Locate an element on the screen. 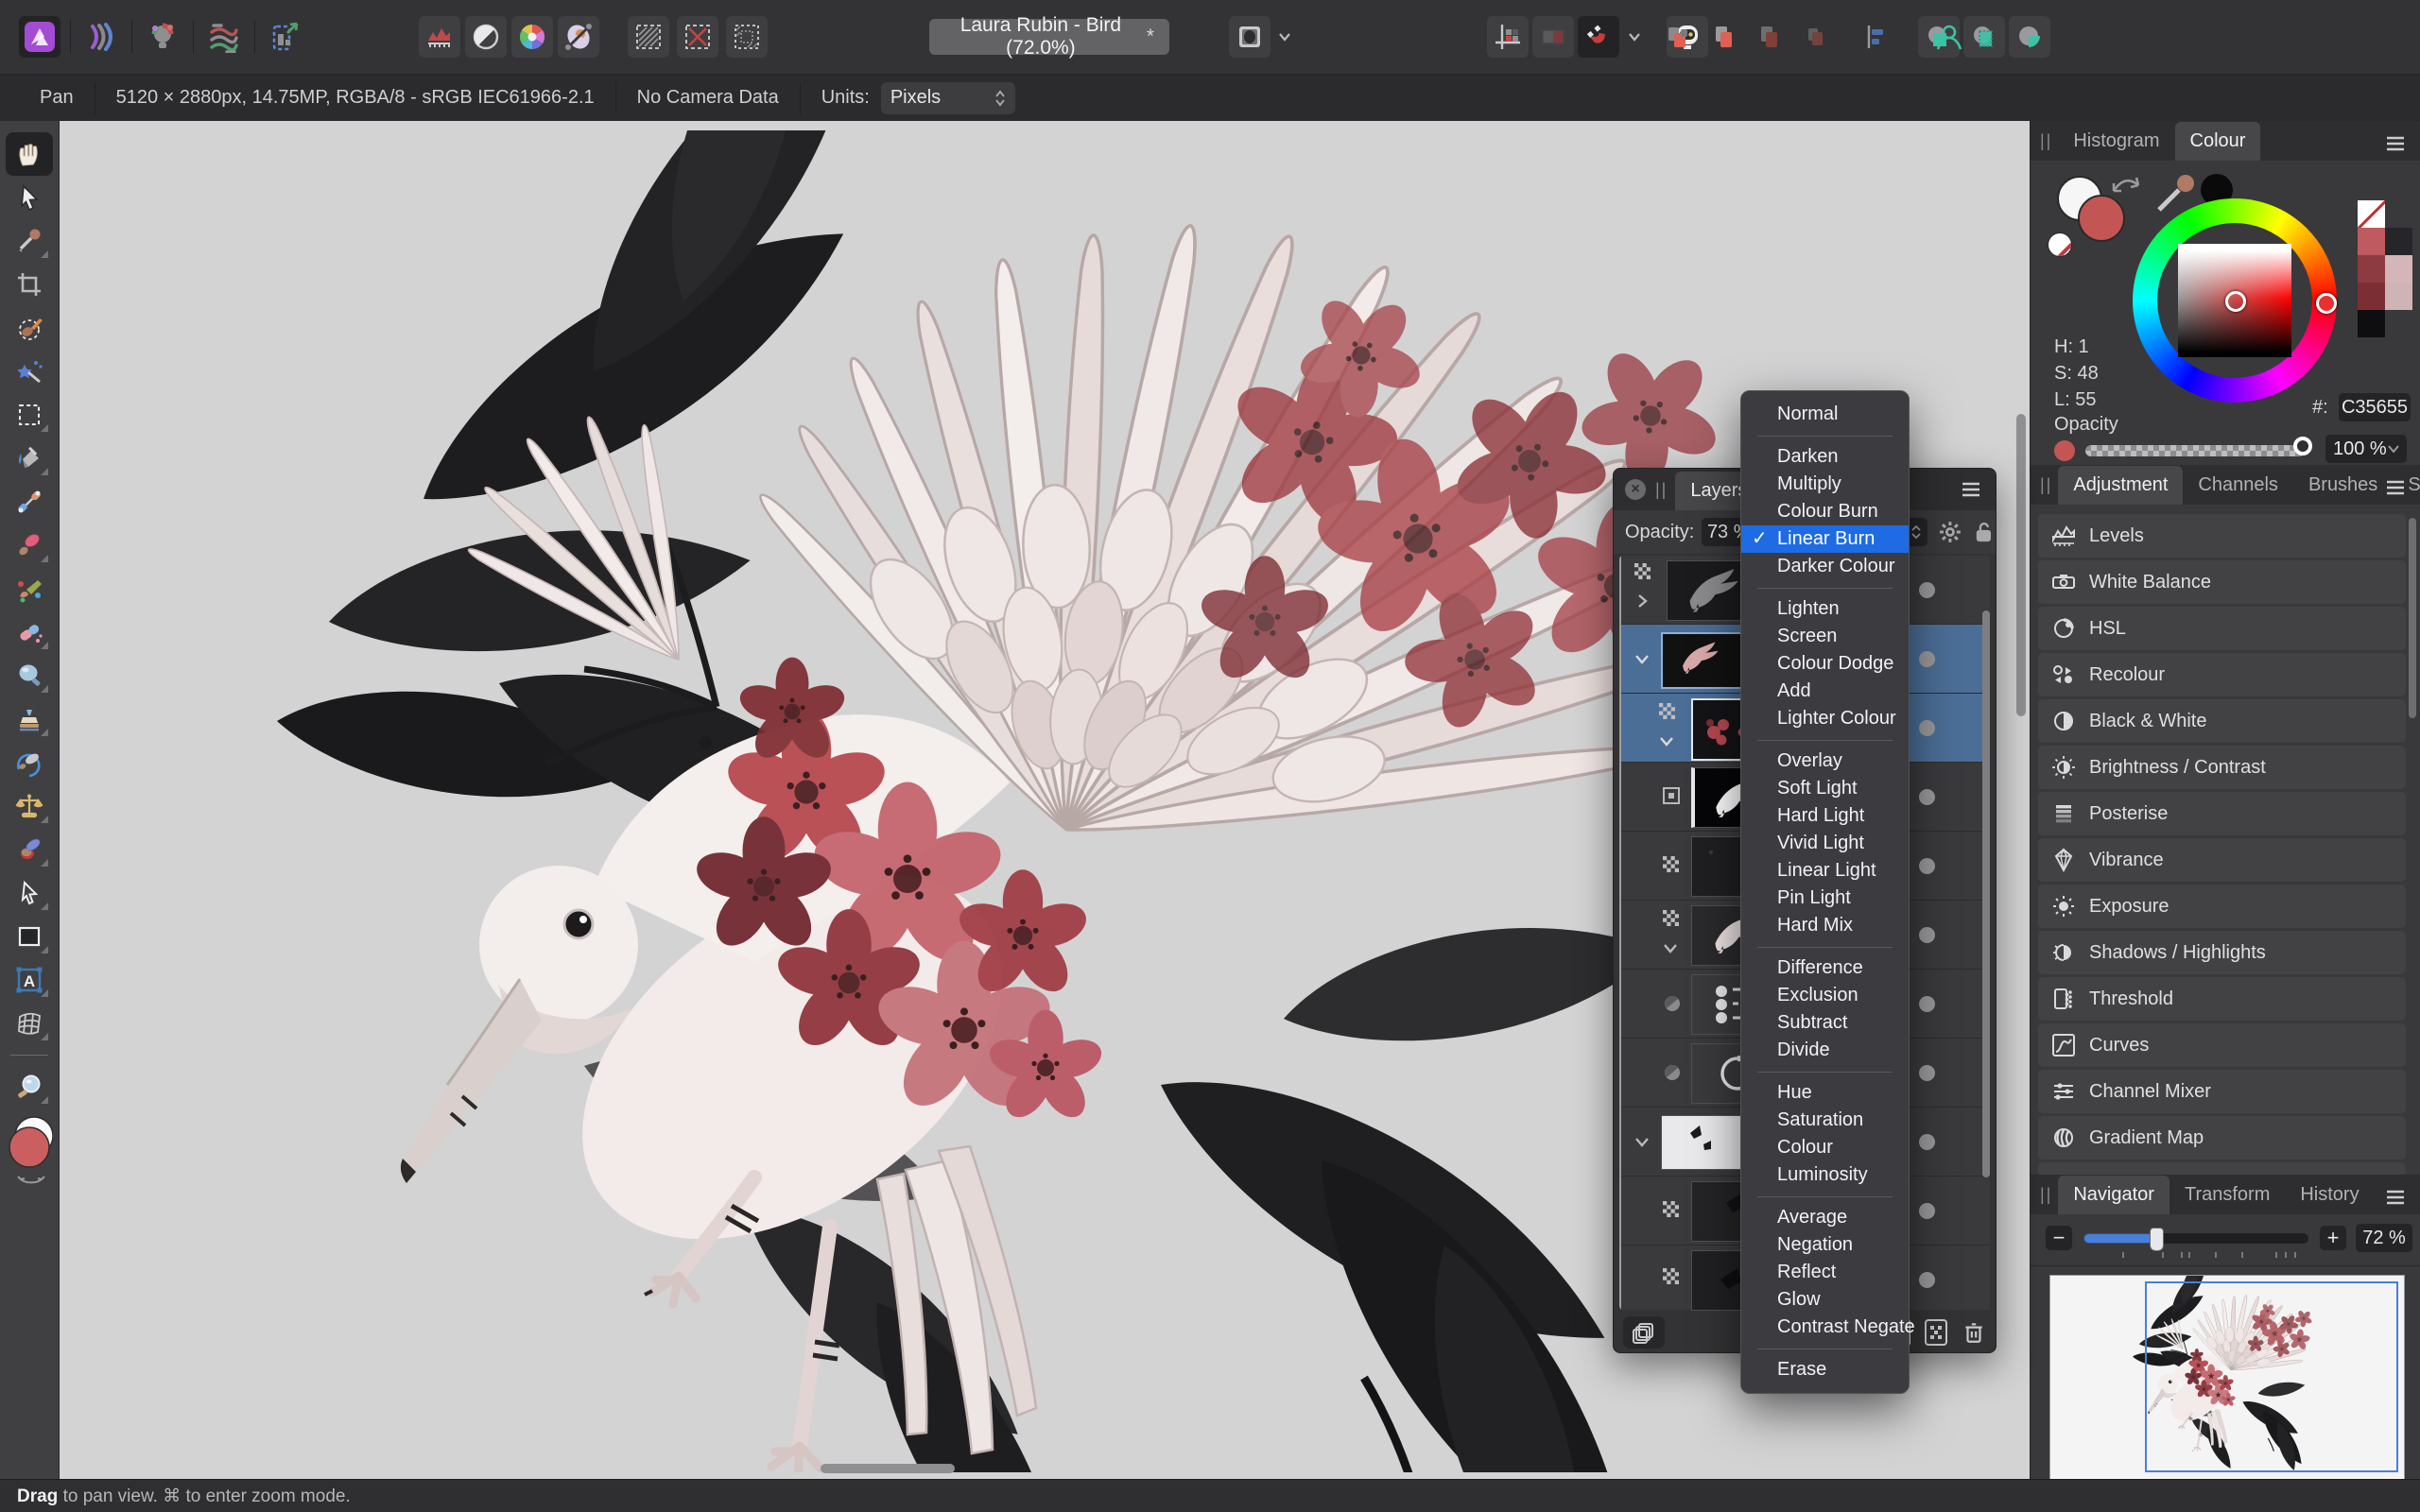 Image resolution: width=2420 pixels, height=1512 pixels. navigator-preview is located at coordinates (2227, 1378).